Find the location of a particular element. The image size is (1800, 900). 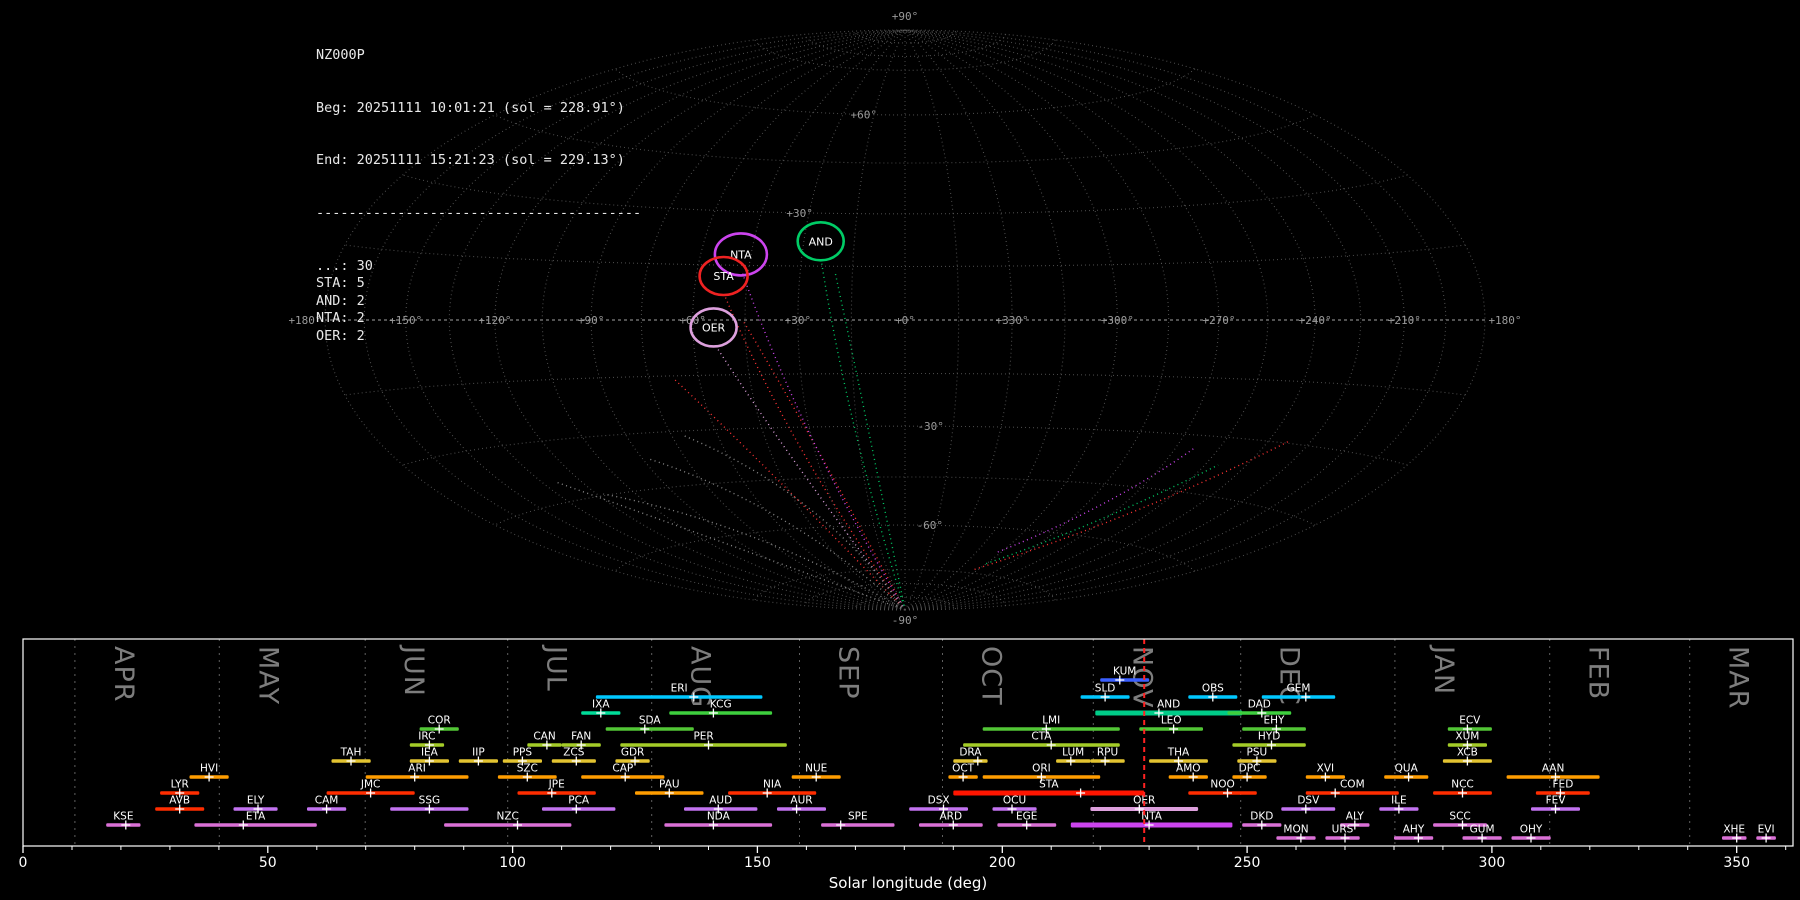

shower-label: AVB is located at coordinates (179, 801).